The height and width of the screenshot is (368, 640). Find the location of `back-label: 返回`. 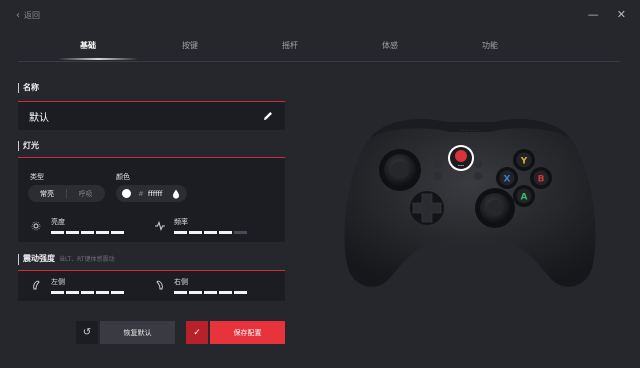

back-label: 返回 is located at coordinates (32, 15).